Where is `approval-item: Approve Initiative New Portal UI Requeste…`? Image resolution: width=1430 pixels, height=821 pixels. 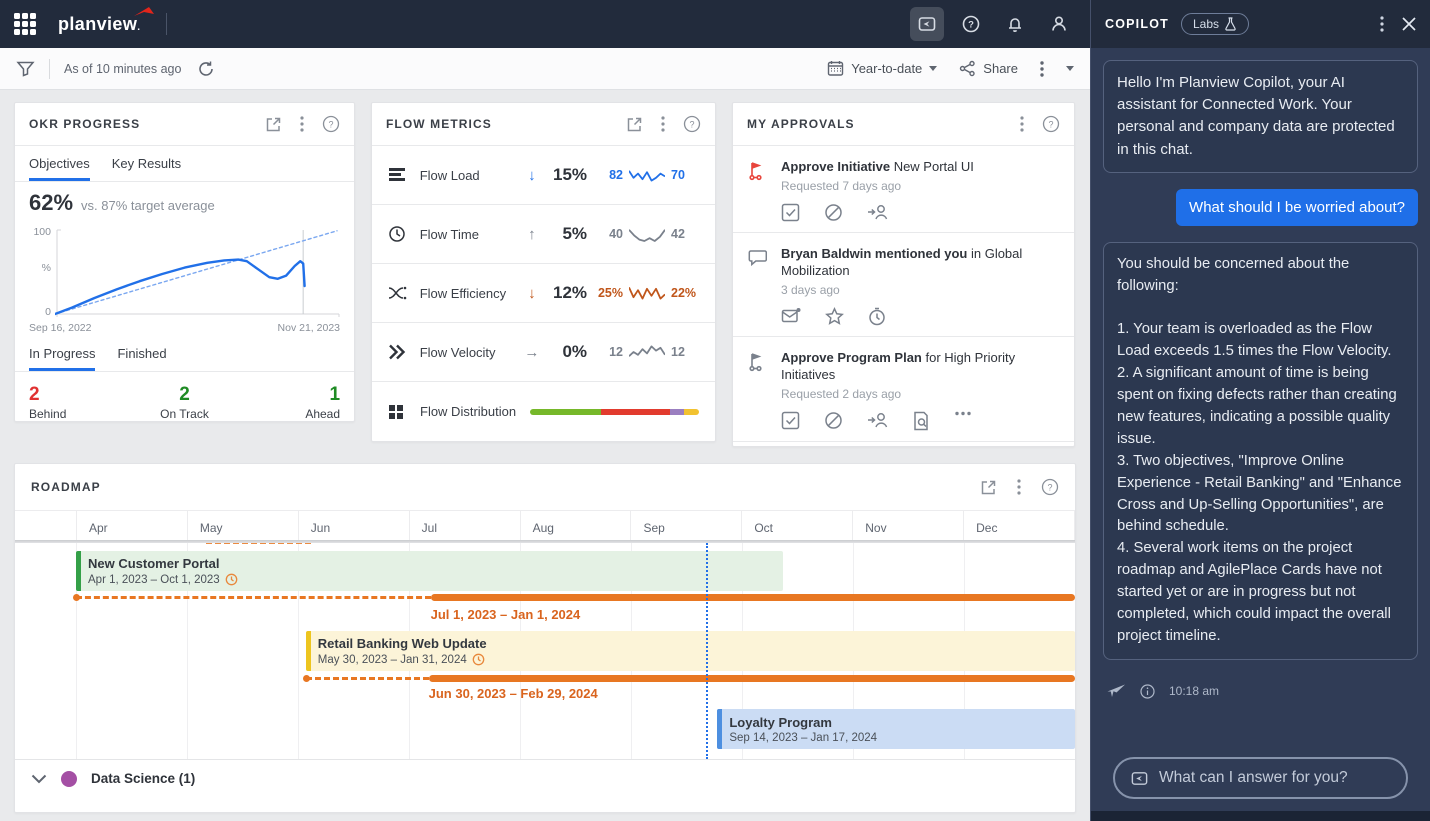 approval-item: Approve Initiative New Portal UI Requeste… is located at coordinates (903, 189).